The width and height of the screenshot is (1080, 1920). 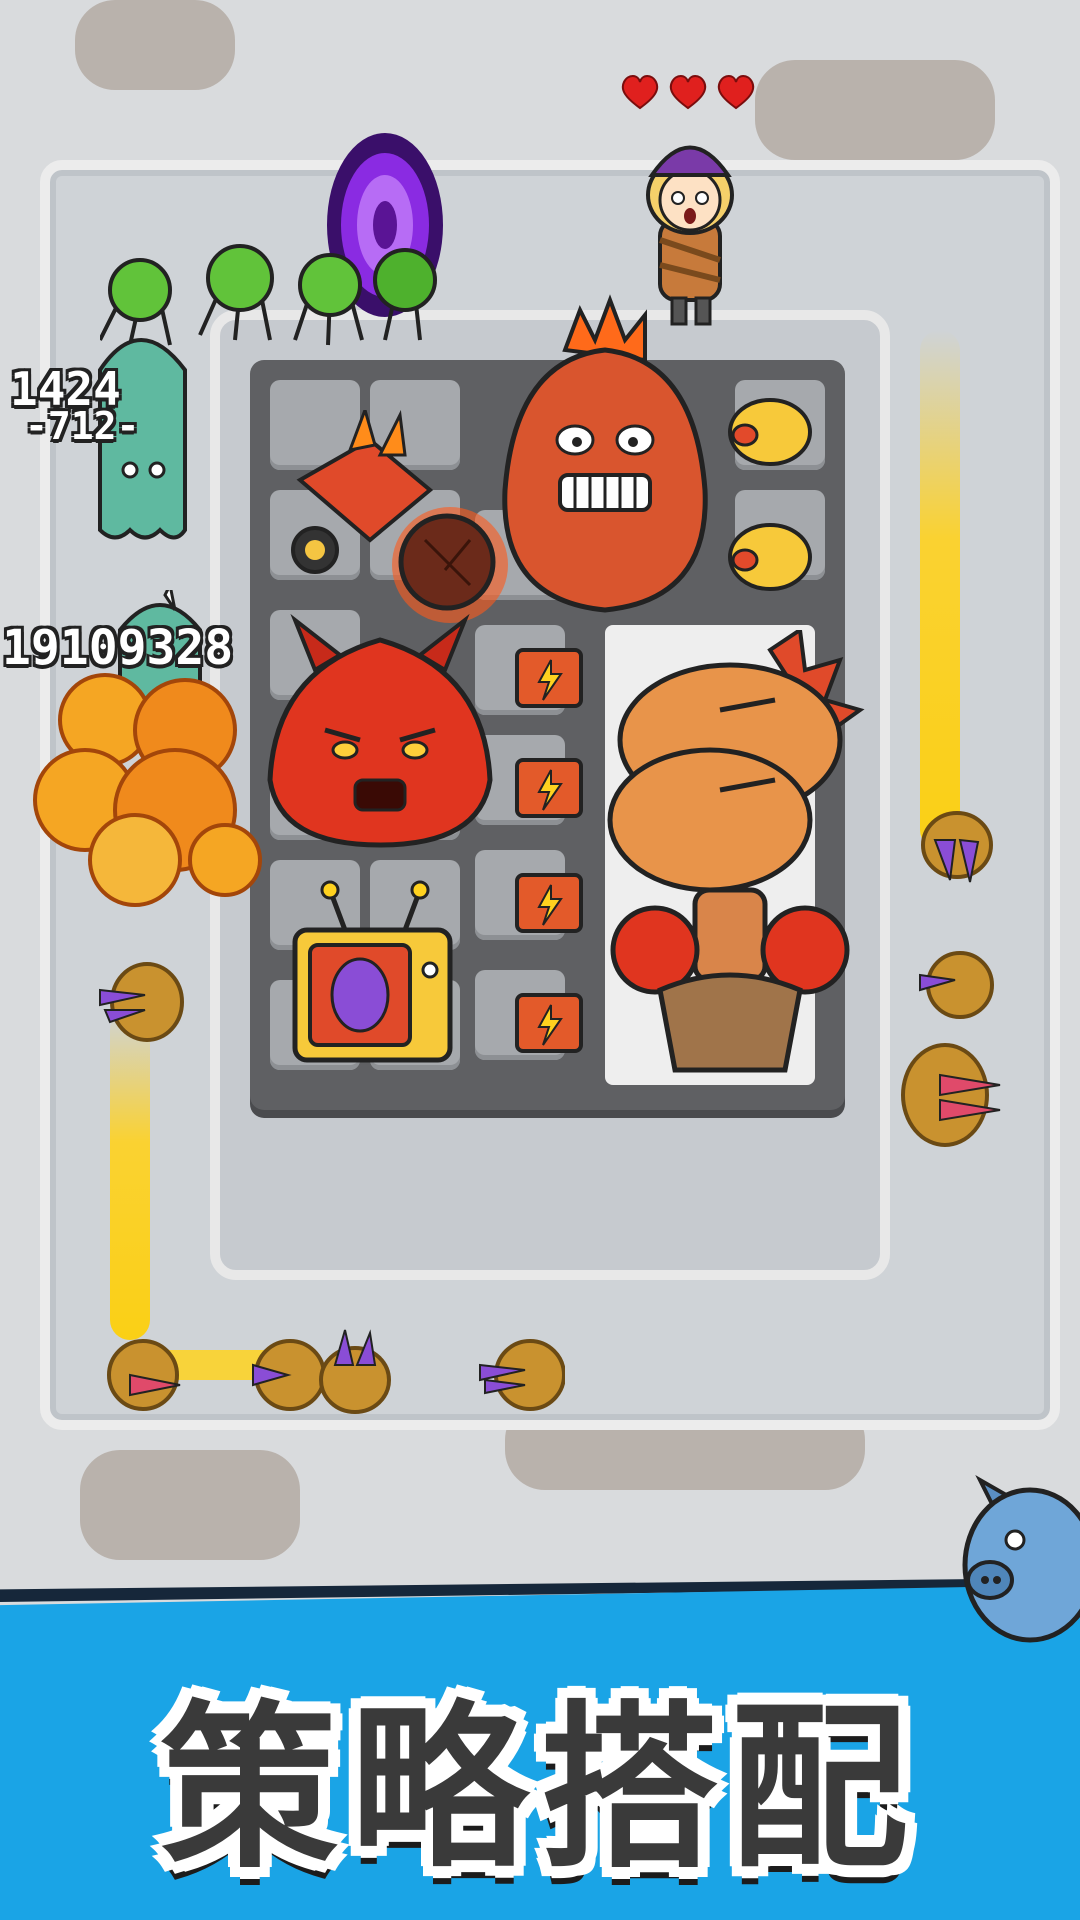 I want to click on boxing-glove-tower-icon, so click(x=736, y=851).